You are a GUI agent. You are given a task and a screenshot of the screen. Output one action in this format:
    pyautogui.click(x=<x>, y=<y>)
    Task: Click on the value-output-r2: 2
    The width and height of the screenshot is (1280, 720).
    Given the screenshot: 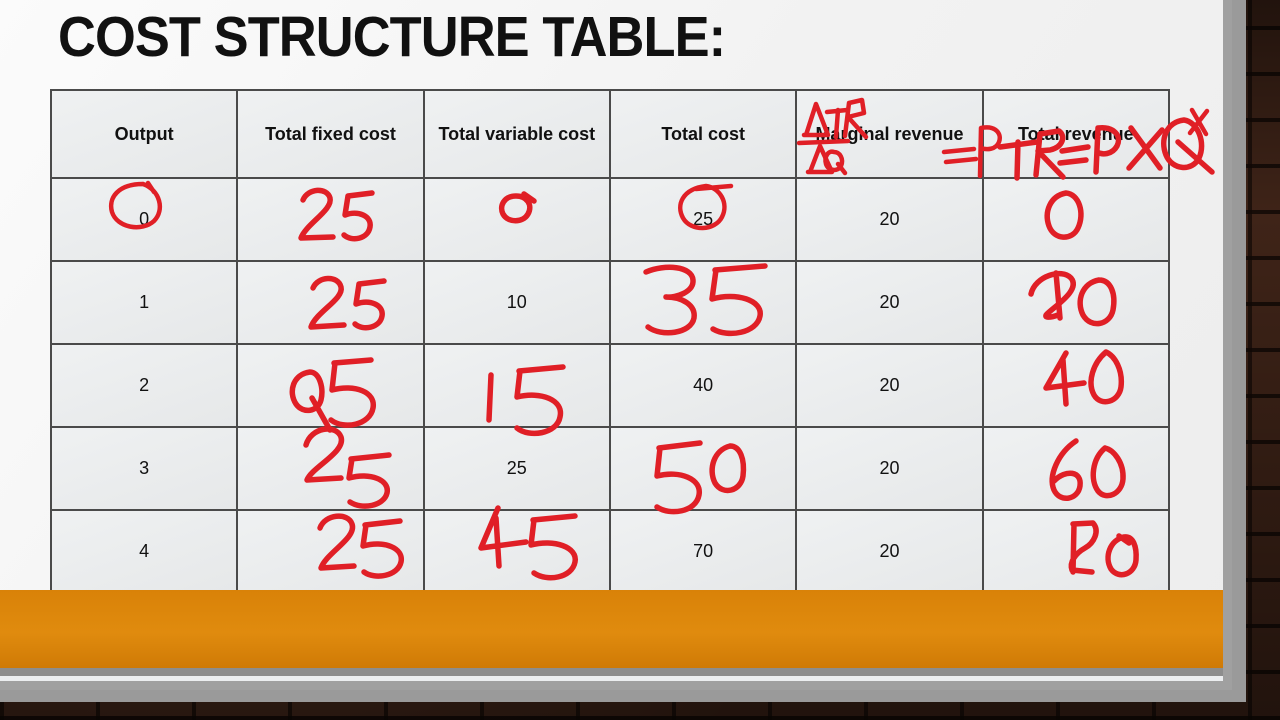 What is the action you would take?
    pyautogui.click(x=144, y=385)
    